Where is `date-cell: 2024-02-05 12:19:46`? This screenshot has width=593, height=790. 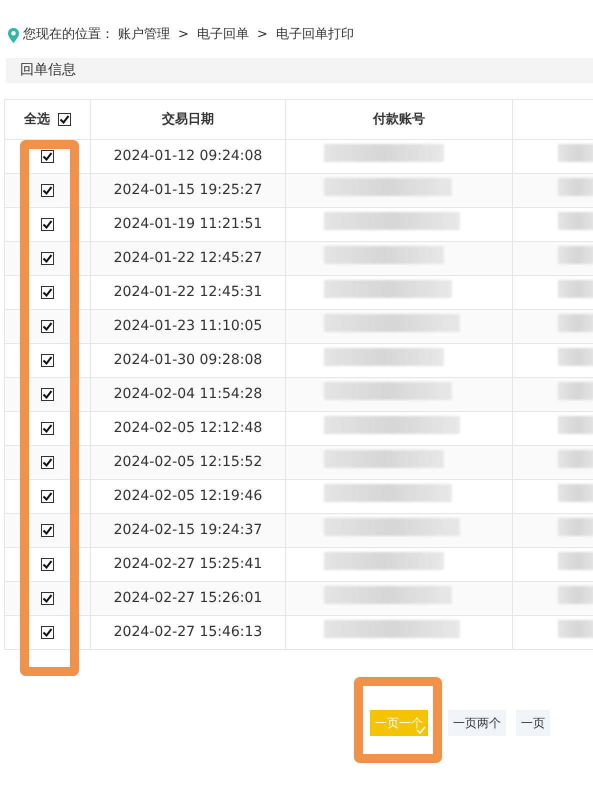 date-cell: 2024-02-05 12:19:46 is located at coordinates (188, 496).